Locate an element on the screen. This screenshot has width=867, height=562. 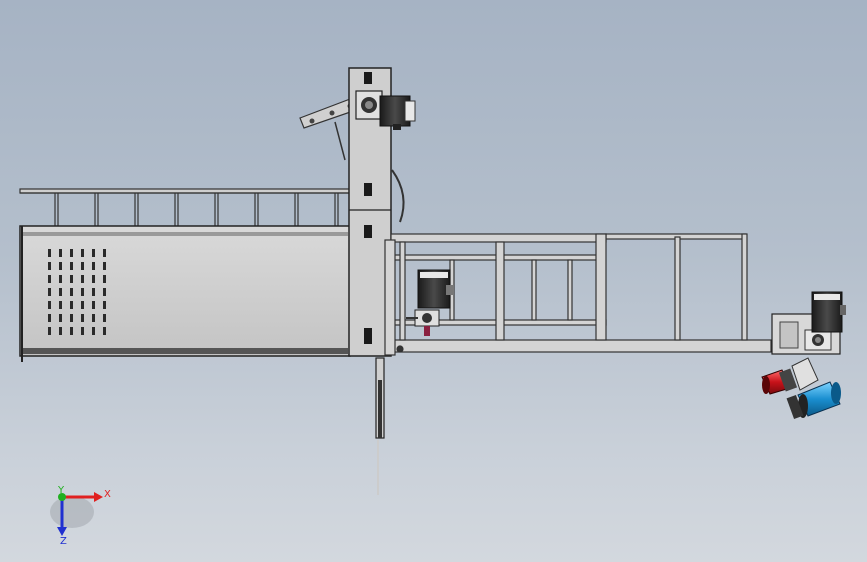
discharge-chute is located at coordinates (380, 426).